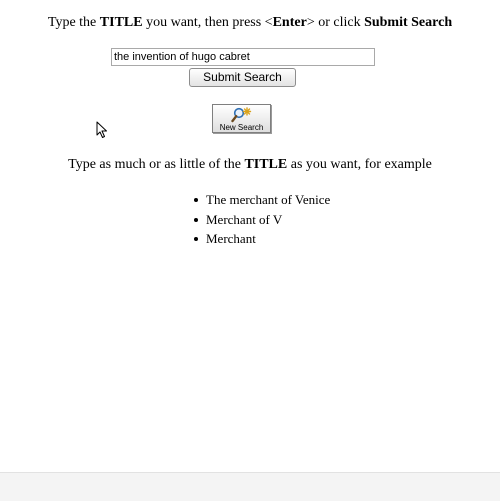  What do you see at coordinates (408, 22) in the screenshot?
I see `instruction-submit-phrase: Submit Search` at bounding box center [408, 22].